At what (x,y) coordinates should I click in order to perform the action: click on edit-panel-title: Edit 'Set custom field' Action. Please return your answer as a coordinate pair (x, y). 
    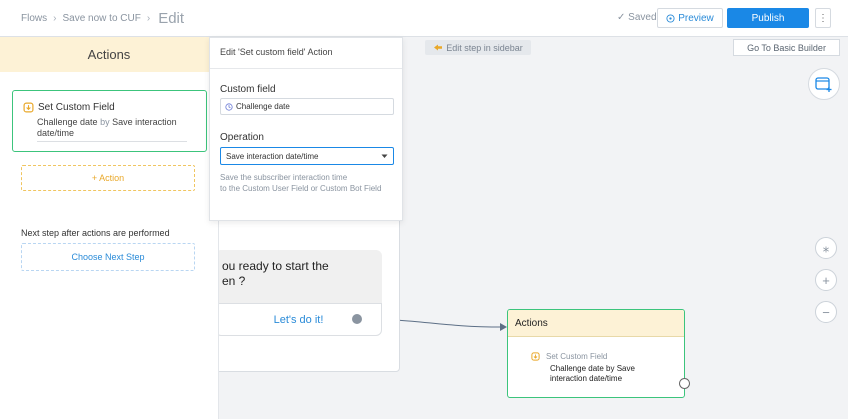
    Looking at the image, I should click on (276, 52).